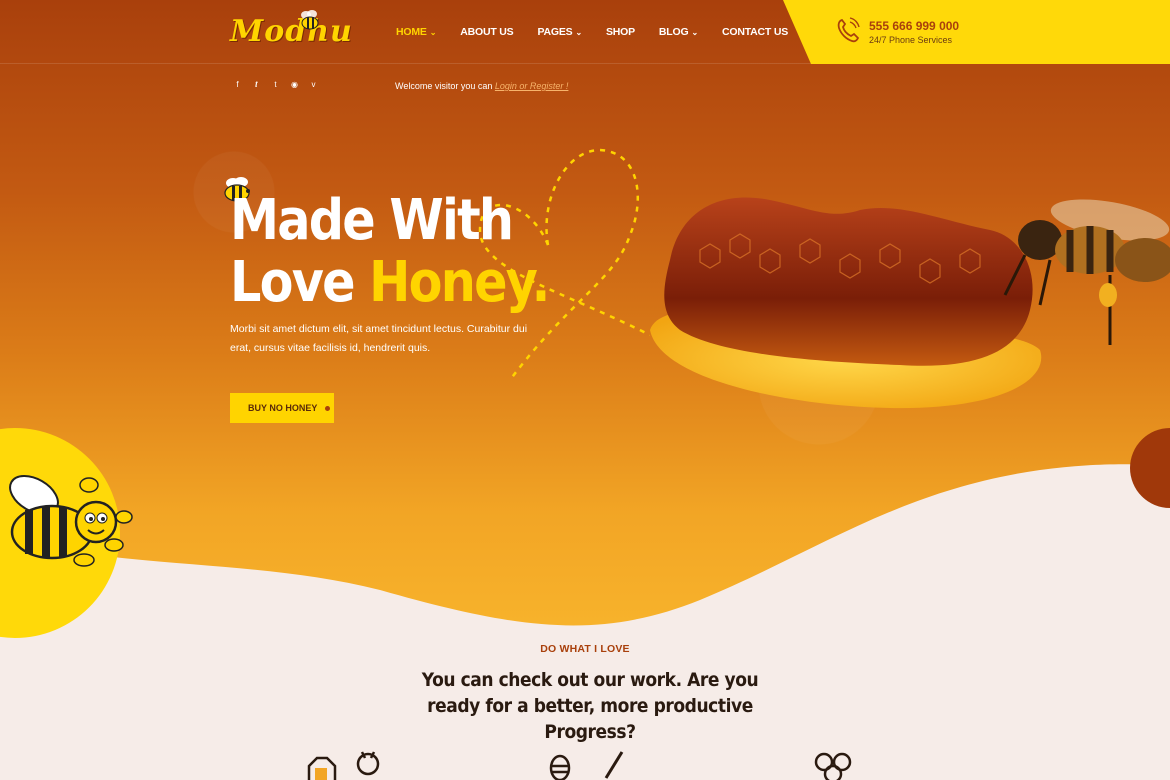 The width and height of the screenshot is (1170, 780). I want to click on hero-title: Made With Love Honey., so click(390, 251).